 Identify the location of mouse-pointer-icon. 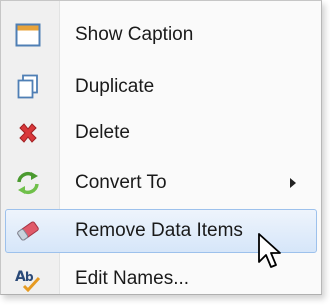
(270, 252).